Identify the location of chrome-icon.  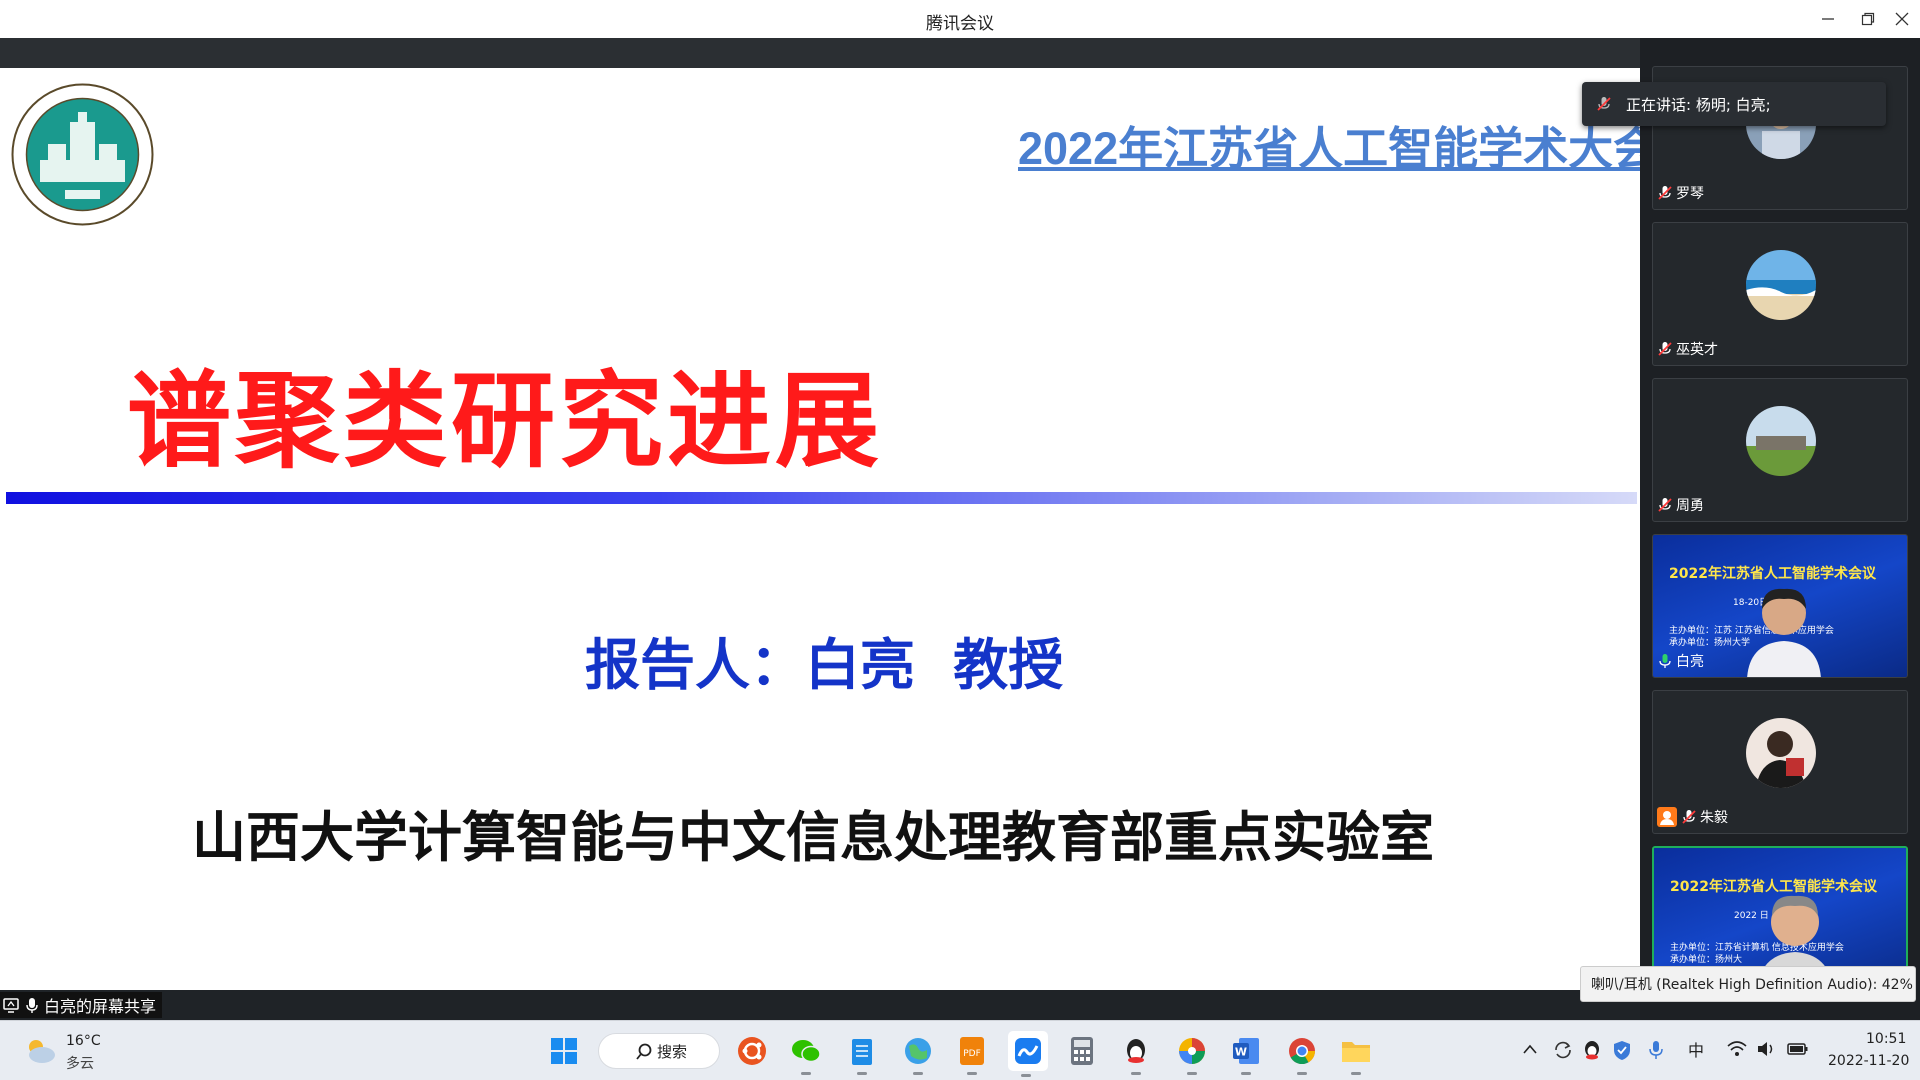
(1302, 1051).